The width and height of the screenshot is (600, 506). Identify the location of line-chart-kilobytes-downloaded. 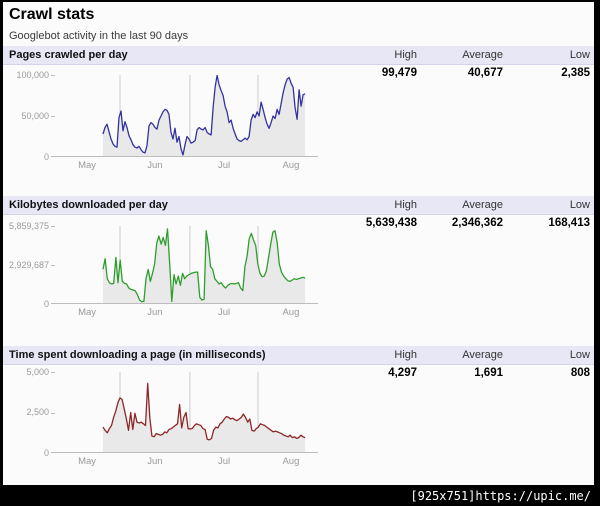
(186, 265).